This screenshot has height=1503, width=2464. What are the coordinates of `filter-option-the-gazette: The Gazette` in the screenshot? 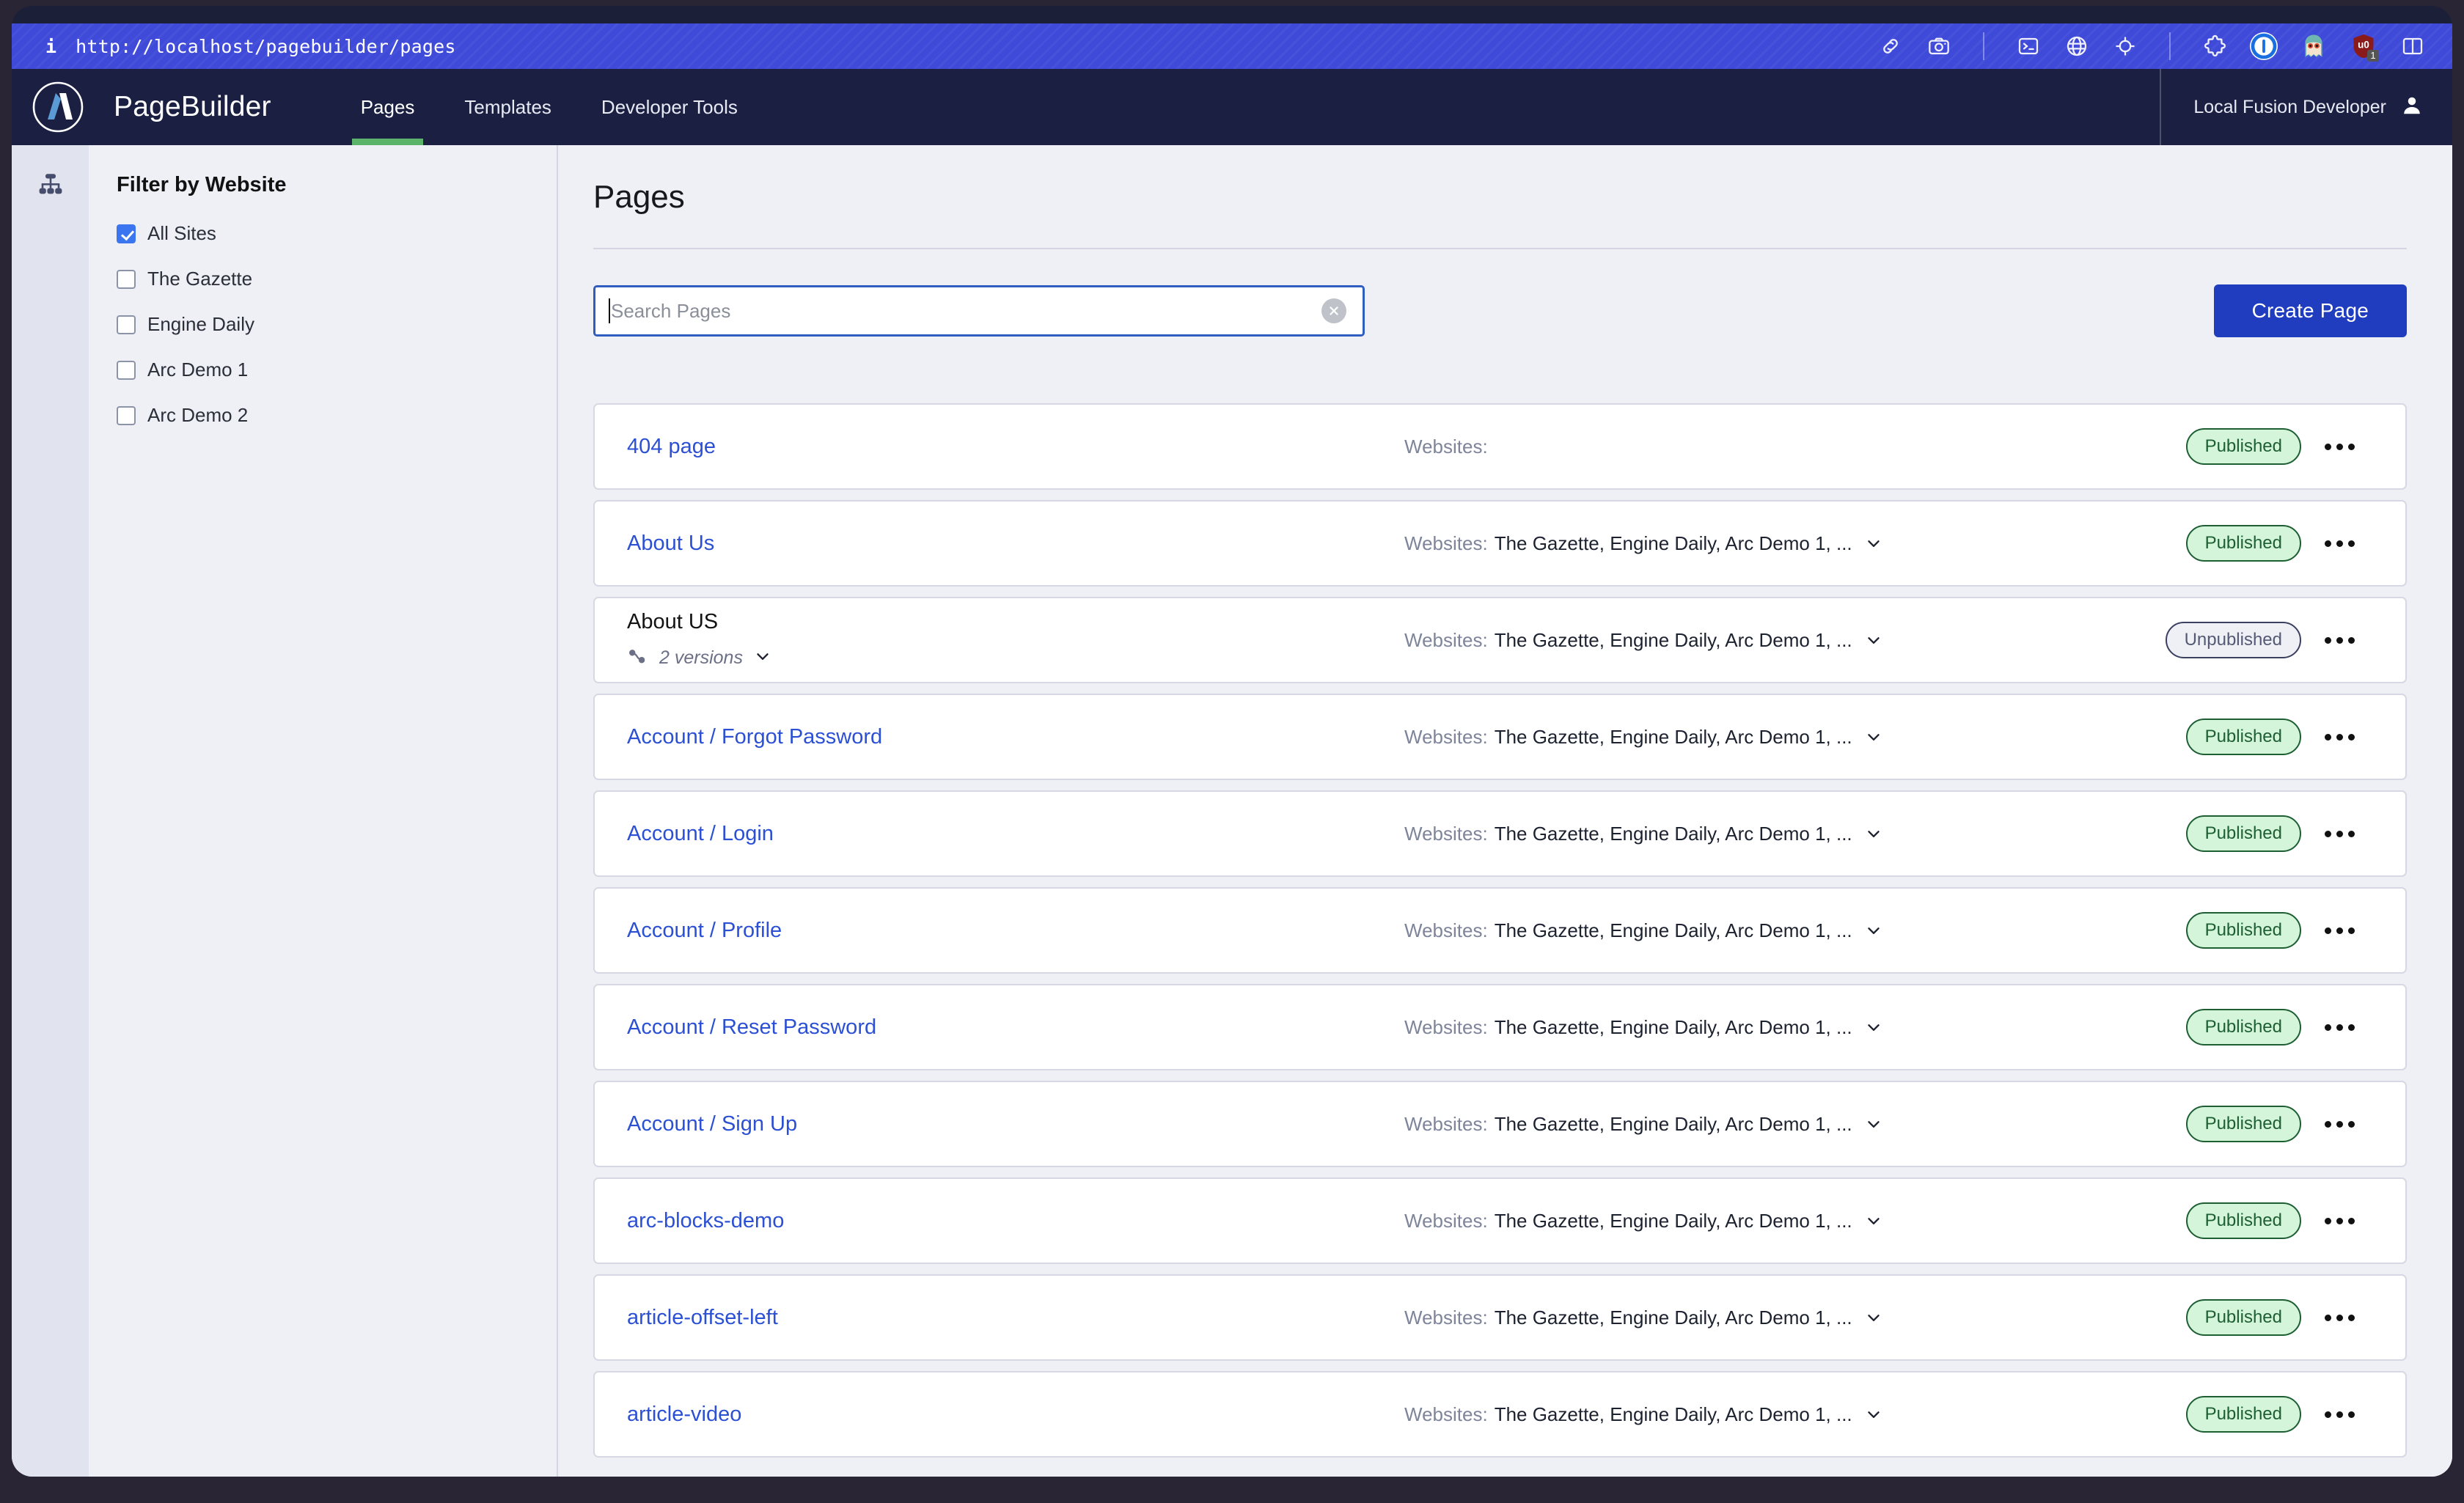 It's located at (337, 279).